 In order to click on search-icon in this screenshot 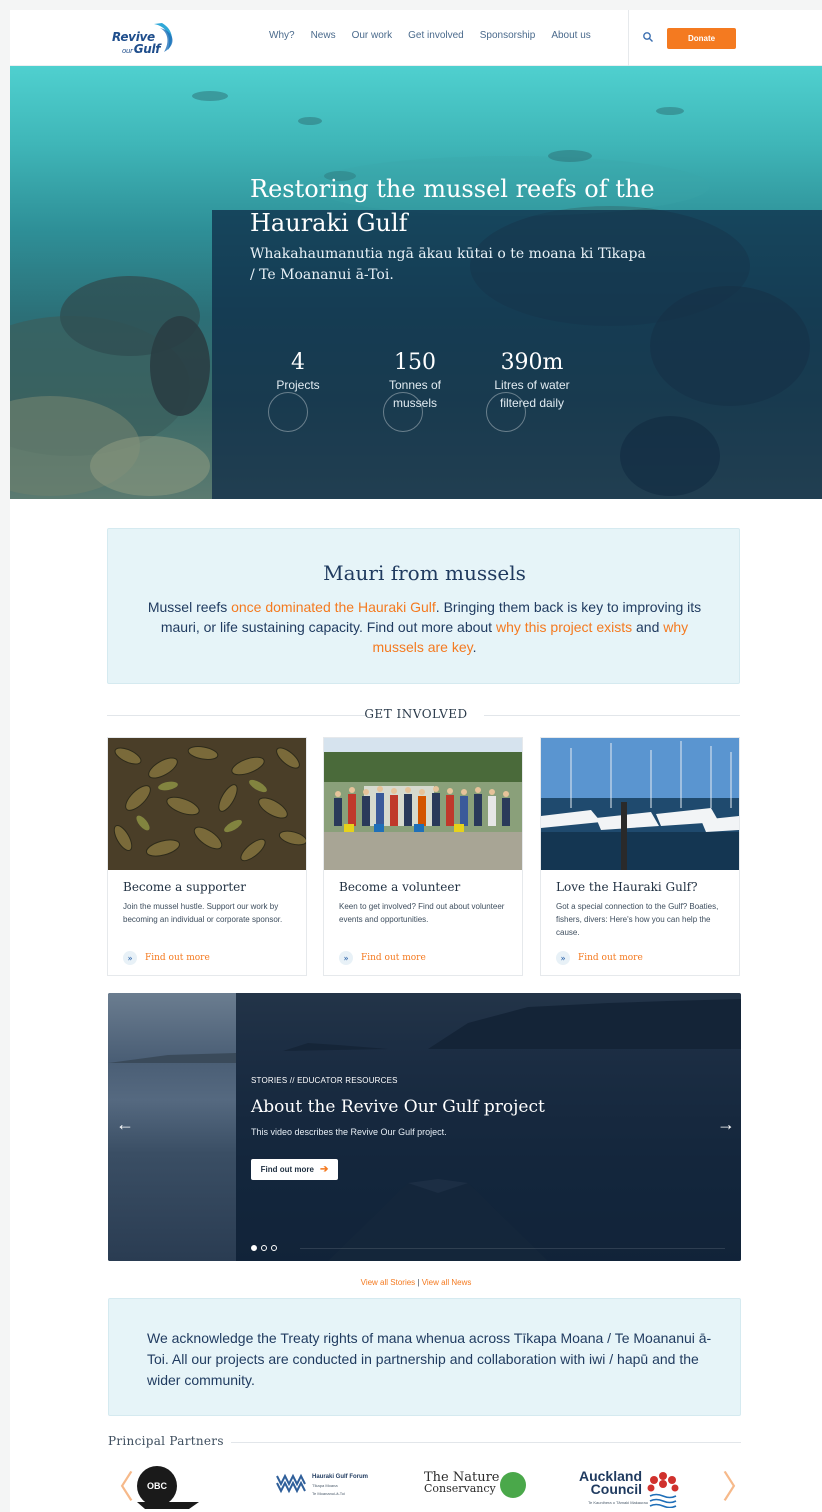, I will do `click(648, 37)`.